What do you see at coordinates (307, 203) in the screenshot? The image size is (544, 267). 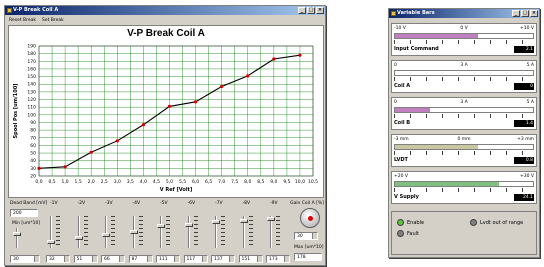 I see `gain-label: Gain Coil A [%]` at bounding box center [307, 203].